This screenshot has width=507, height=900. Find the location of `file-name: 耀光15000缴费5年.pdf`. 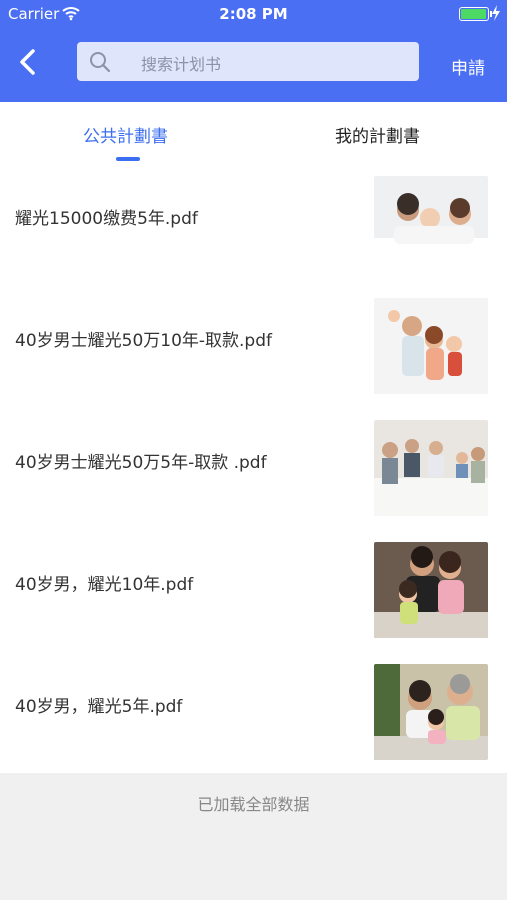

file-name: 耀光15000缴费5年.pdf is located at coordinates (106, 219).